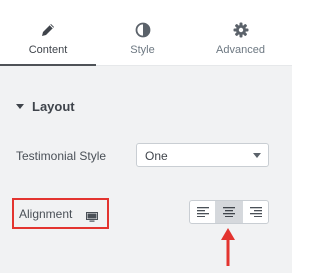  Describe the element at coordinates (228, 247) in the screenshot. I see `annotation-arrow-icon` at that location.